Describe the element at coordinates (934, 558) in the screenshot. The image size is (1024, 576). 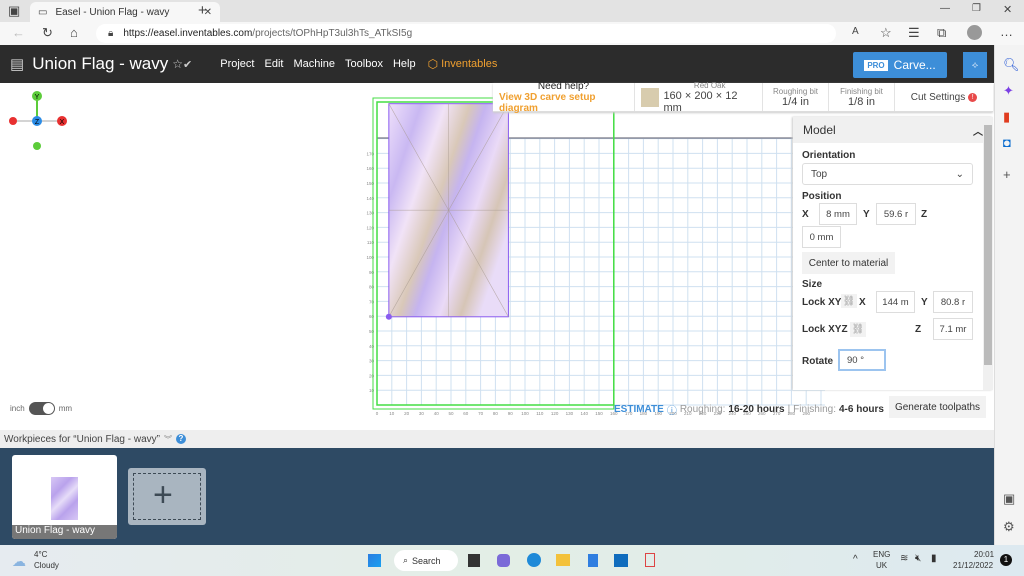
I see `battery-icon: ▮` at that location.